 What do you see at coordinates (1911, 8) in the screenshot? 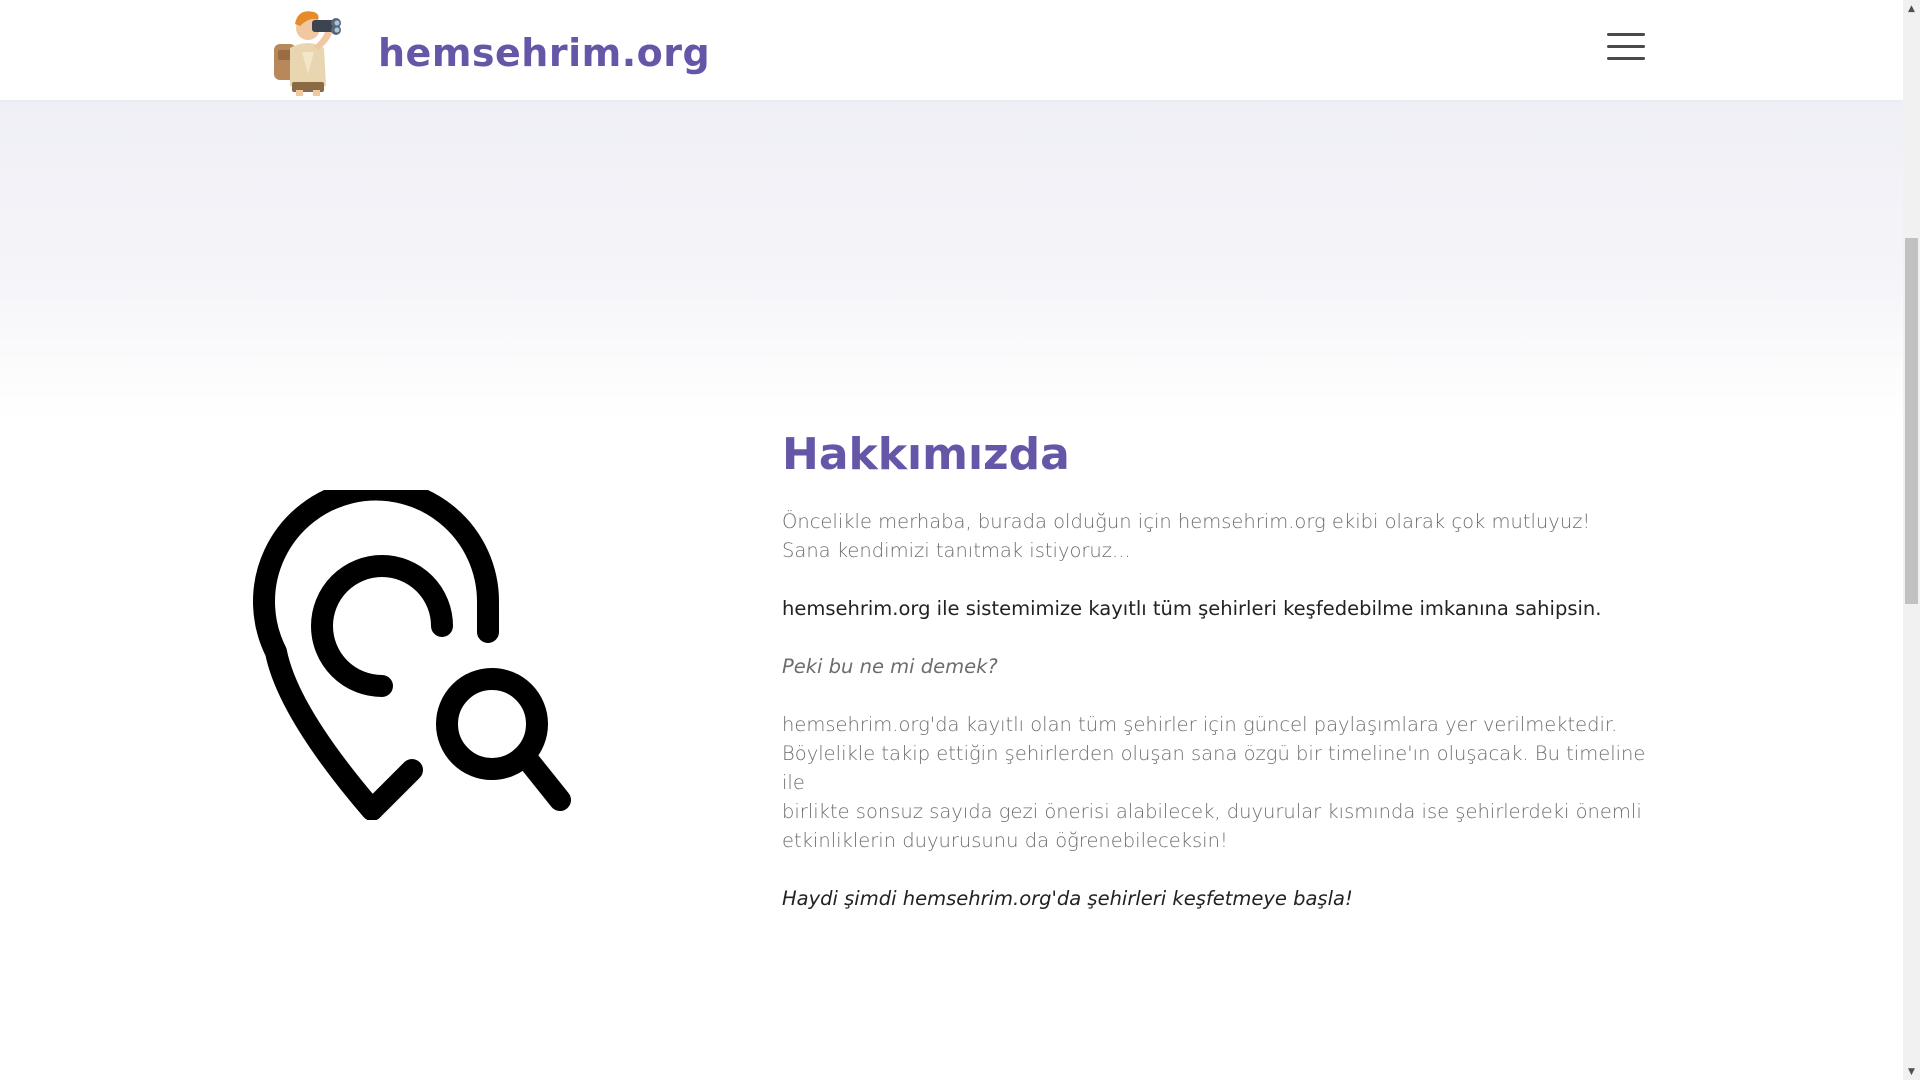
I see `scroll-up-arrow-icon: ▲` at bounding box center [1911, 8].